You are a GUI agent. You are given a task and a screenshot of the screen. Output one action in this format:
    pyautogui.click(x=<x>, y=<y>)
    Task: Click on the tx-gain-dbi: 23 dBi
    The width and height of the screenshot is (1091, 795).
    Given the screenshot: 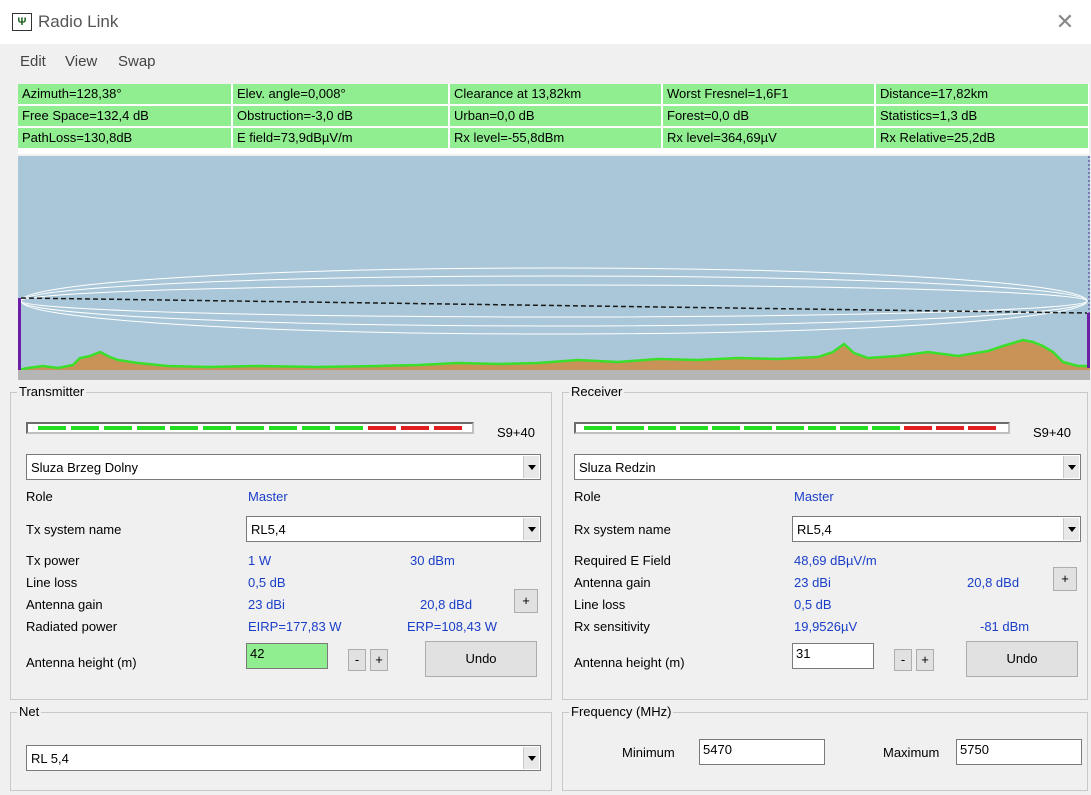 What is the action you would take?
    pyautogui.click(x=266, y=604)
    